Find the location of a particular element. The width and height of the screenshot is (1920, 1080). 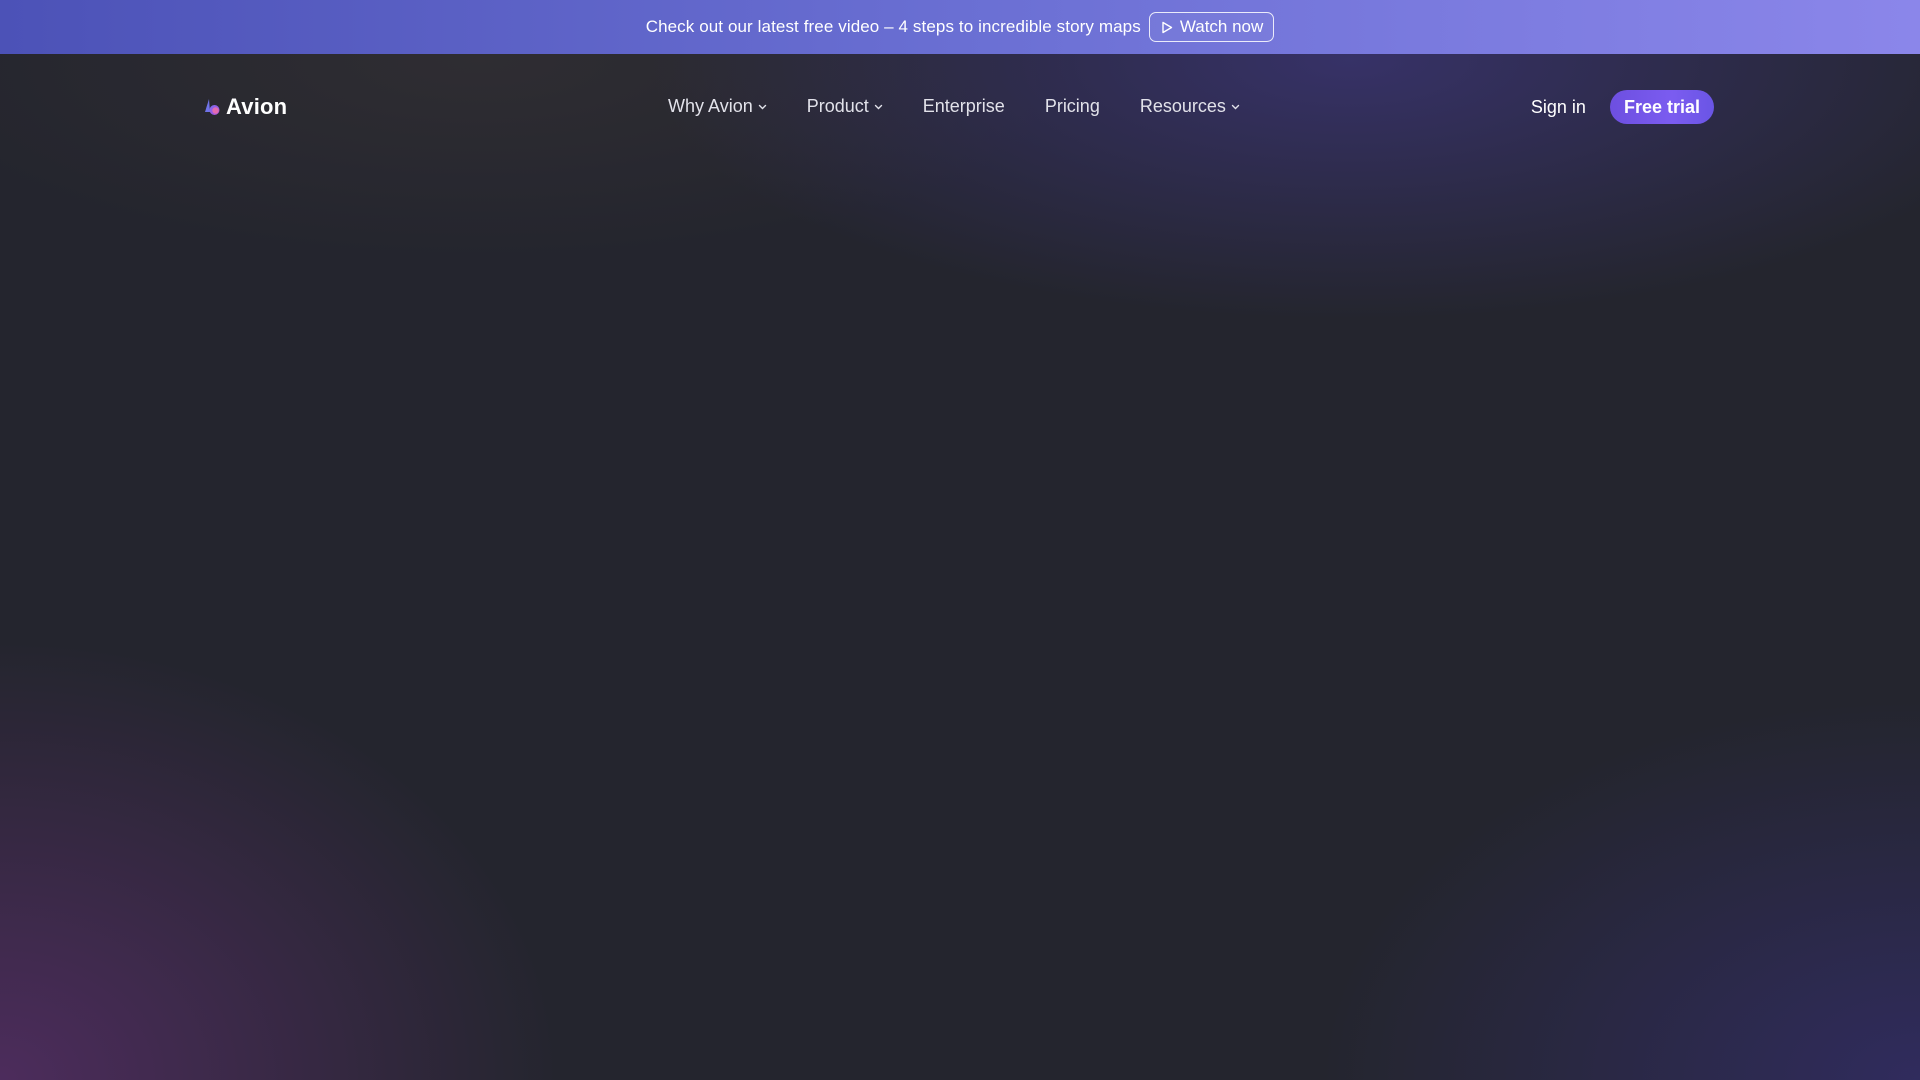

logo-link: Avion is located at coordinates (245, 107).